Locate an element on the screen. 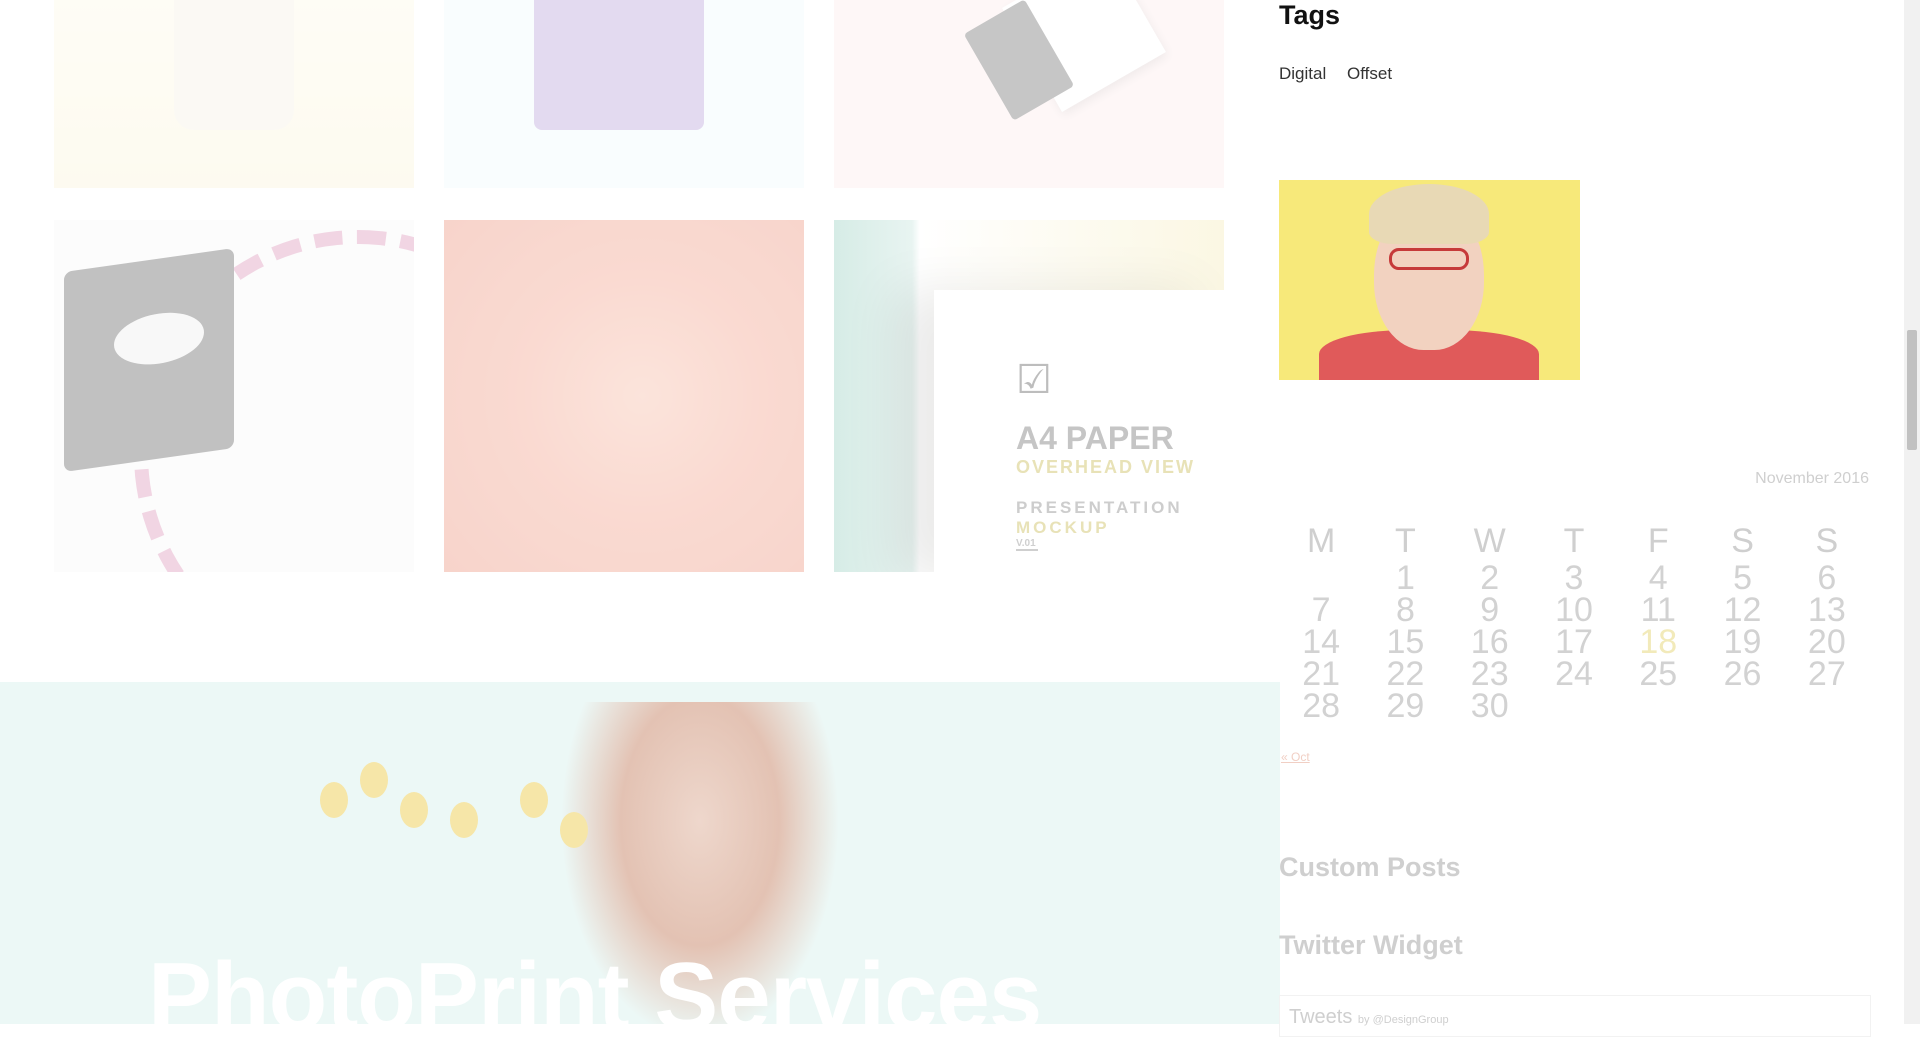 This screenshot has height=1037, width=1920. calendar-weekday: W is located at coordinates (1489, 540).